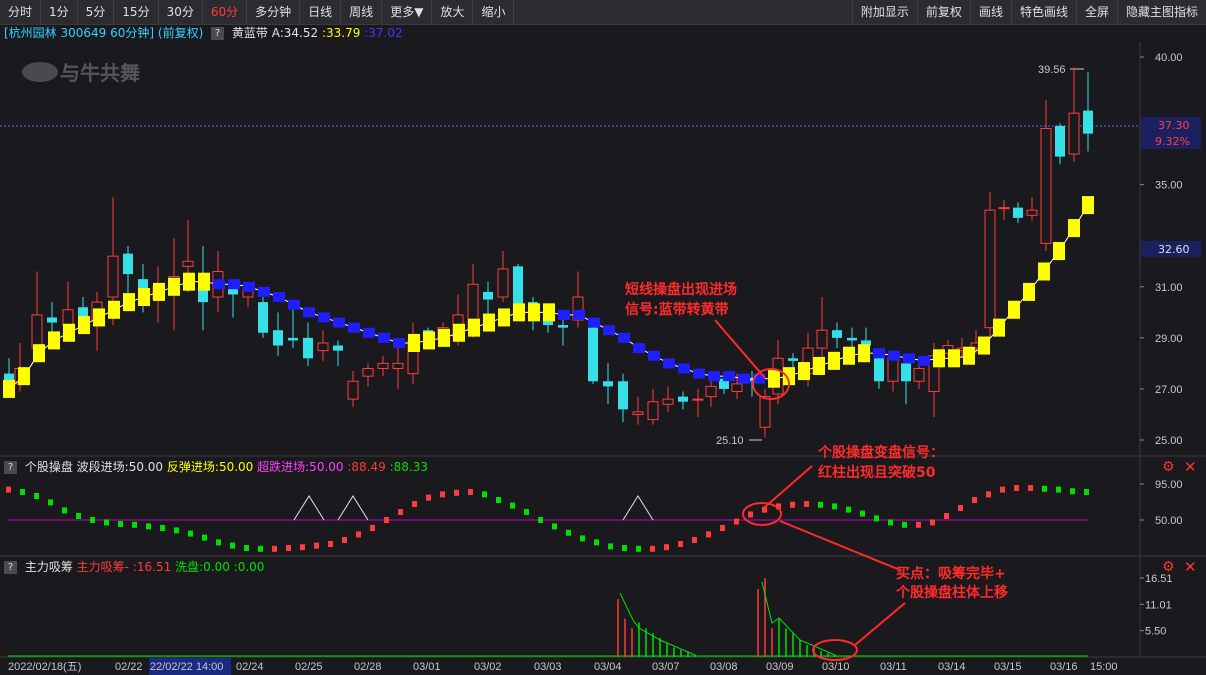  I want to click on signal-triangle-icon, so click(353, 508).